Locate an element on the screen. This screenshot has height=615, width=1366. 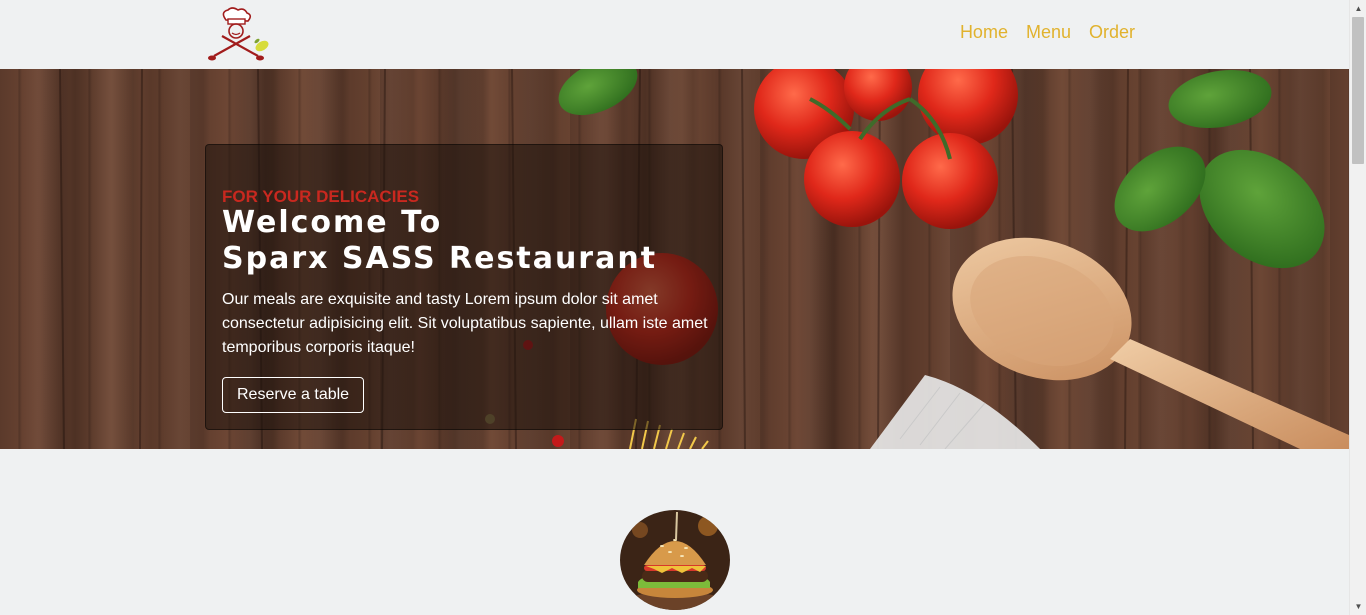
hero-title: Welcome To Sparx SASS Restaurant is located at coordinates (439, 241).